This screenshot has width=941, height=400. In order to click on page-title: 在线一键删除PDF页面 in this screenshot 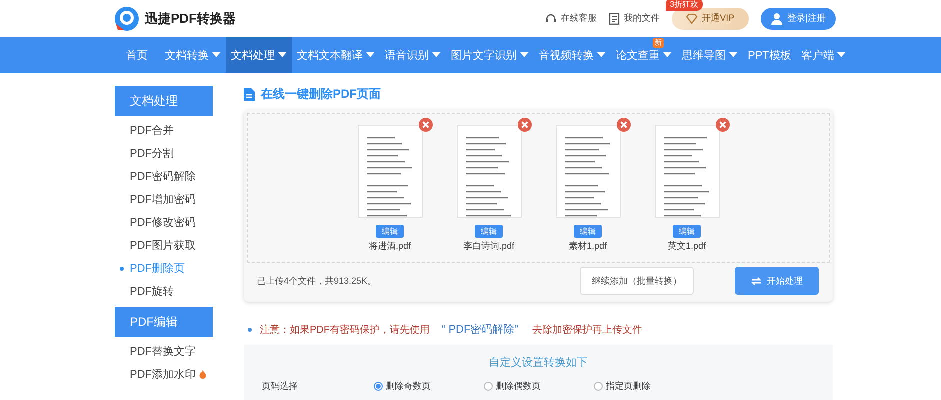, I will do `click(538, 94)`.